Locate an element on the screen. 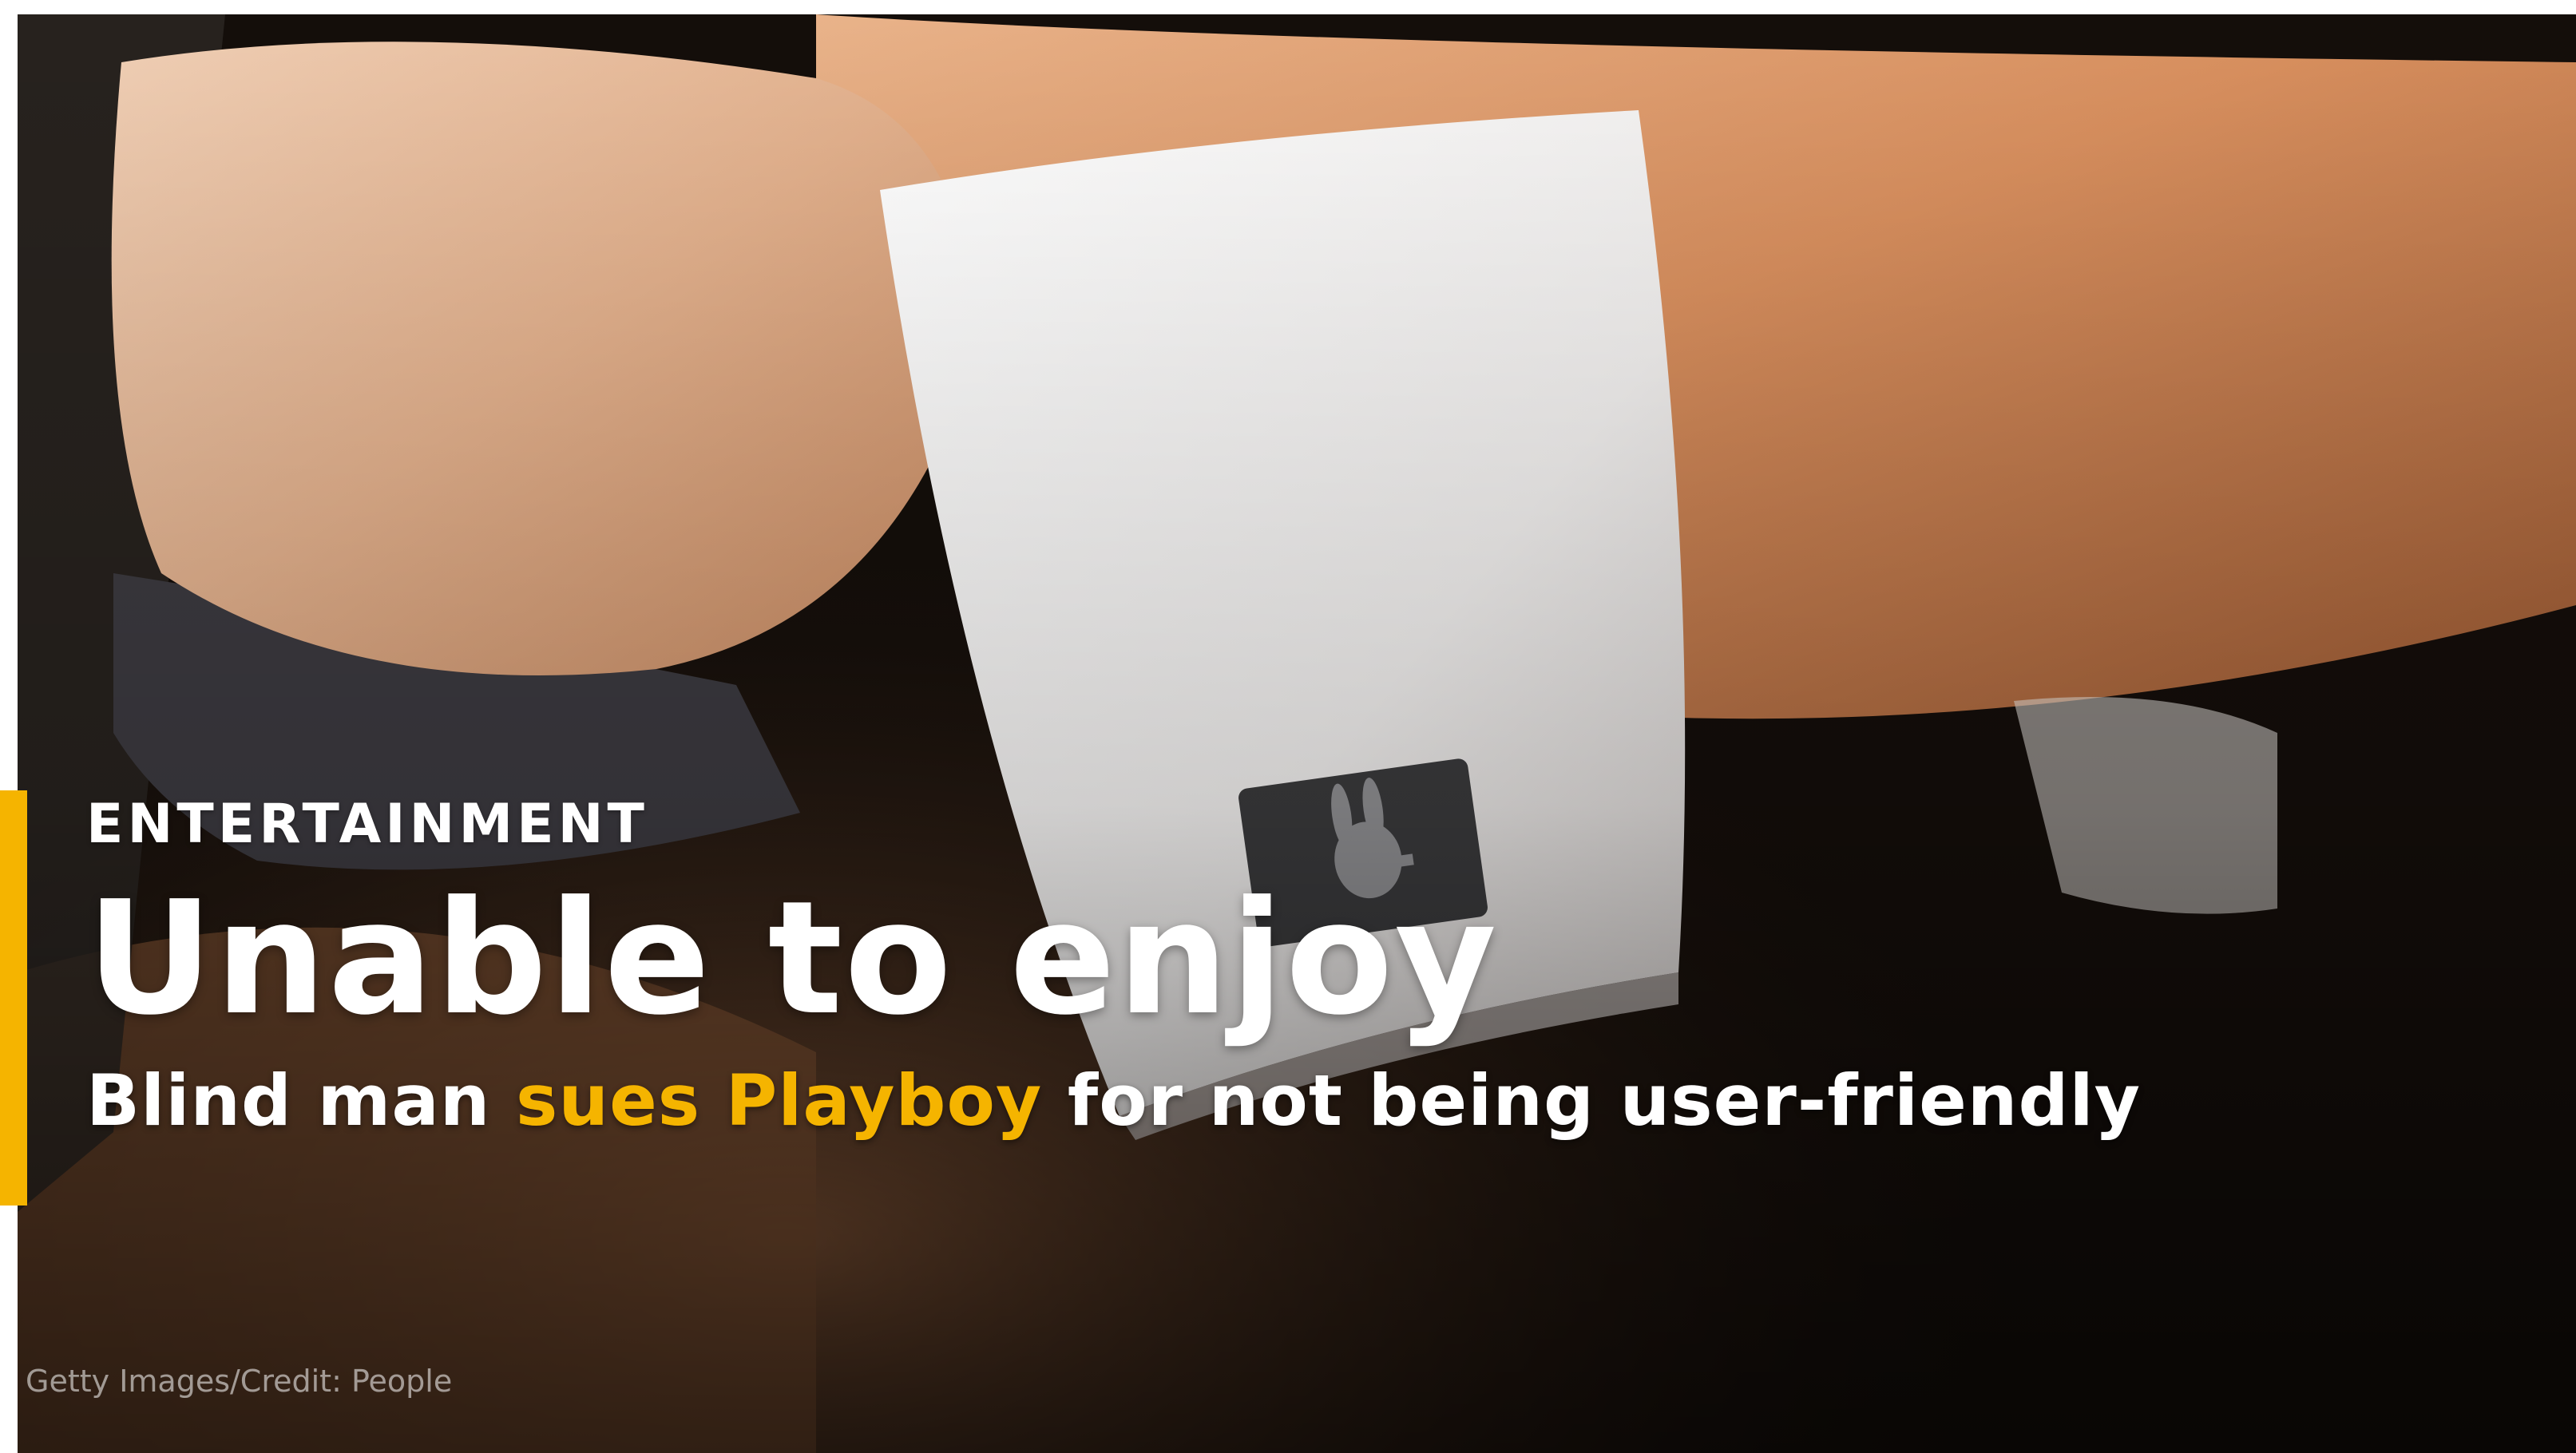 This screenshot has width=2576, height=1453. subhead-part1: Blind man is located at coordinates (301, 1101).